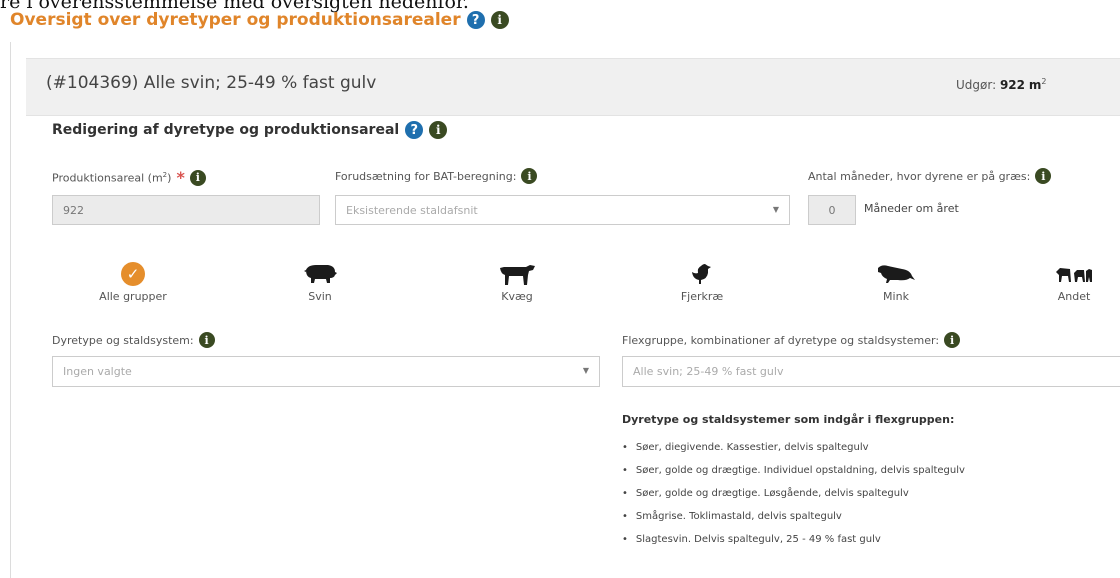 The height and width of the screenshot is (578, 1120). What do you see at coordinates (180, 177) in the screenshot?
I see `required-mark: *` at bounding box center [180, 177].